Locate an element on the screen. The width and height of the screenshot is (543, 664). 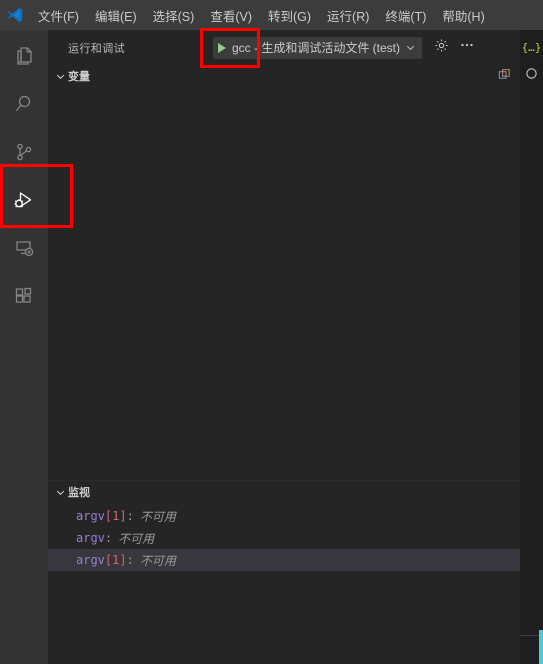
variables-section-actions is located at coordinates (504, 76).